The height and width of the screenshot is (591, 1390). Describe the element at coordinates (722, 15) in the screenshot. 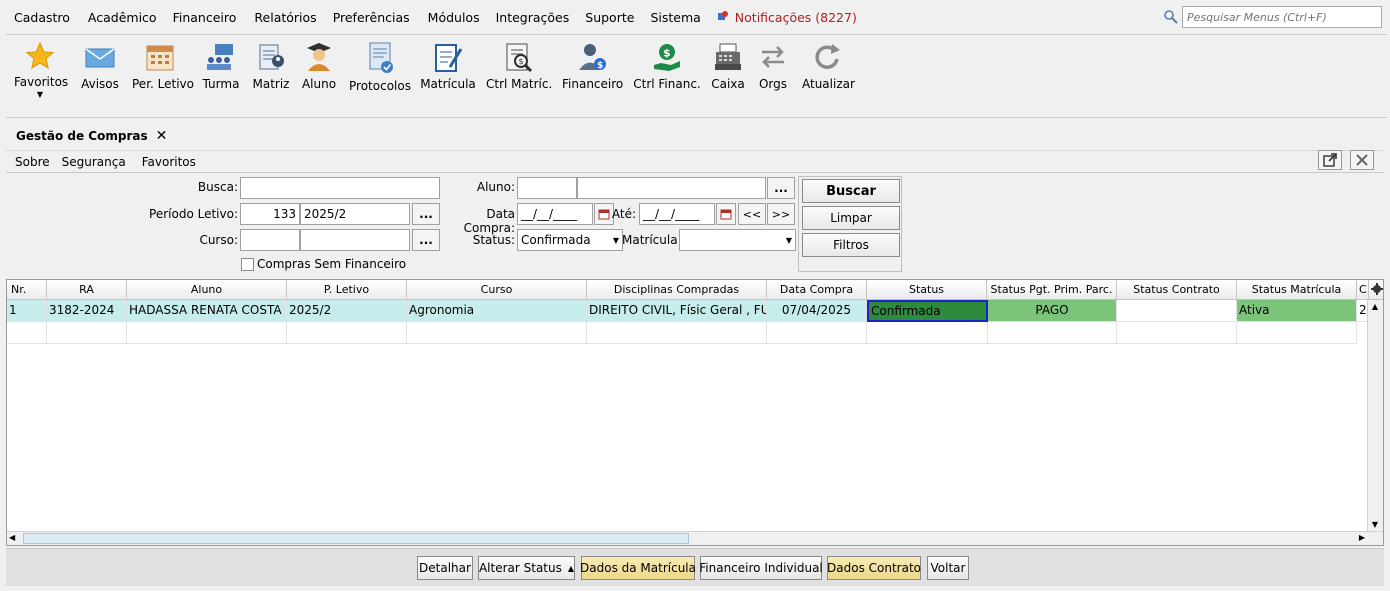

I see `notification-icon` at that location.